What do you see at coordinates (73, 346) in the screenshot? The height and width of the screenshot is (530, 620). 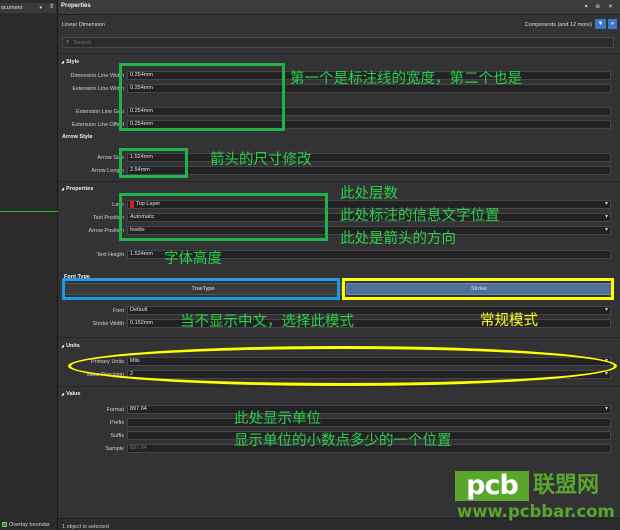 I see `section-title: Units` at bounding box center [73, 346].